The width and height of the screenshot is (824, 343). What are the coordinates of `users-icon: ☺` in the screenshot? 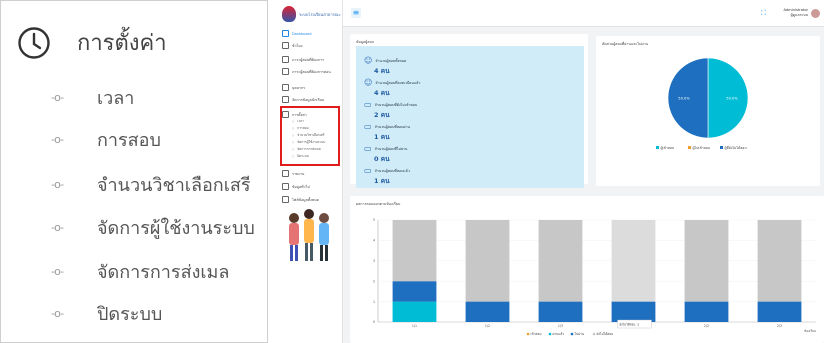 It's located at (368, 60).